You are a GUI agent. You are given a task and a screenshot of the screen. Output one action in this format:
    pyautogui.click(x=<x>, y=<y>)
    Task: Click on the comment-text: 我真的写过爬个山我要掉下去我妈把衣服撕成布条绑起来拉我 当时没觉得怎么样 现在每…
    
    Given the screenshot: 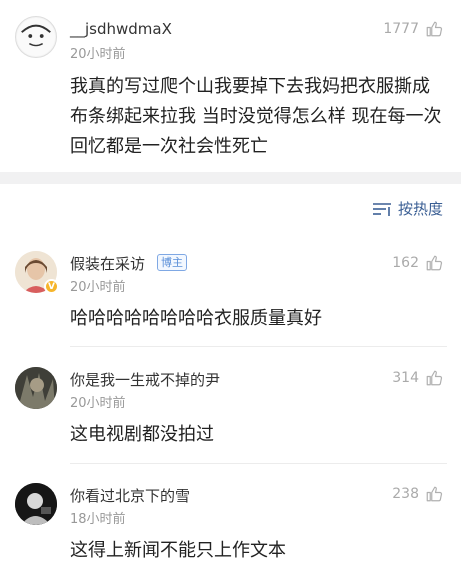 What is the action you would take?
    pyautogui.click(x=256, y=116)
    